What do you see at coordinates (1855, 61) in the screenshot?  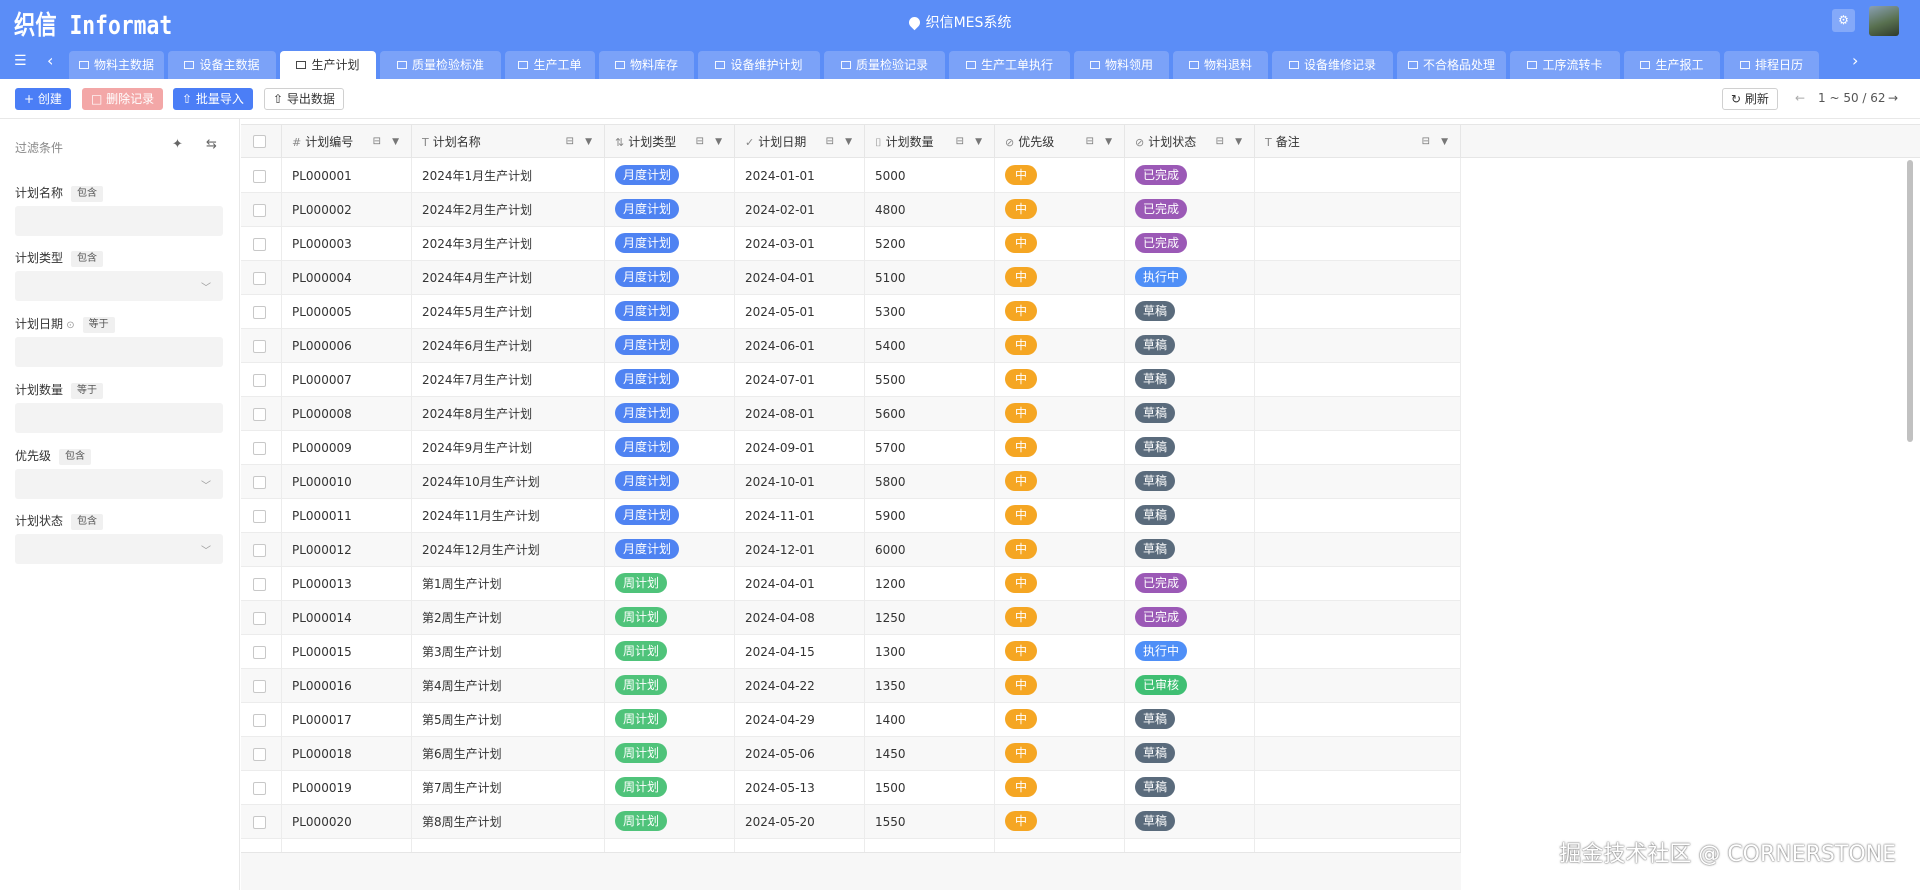 I see `tab-scroll-right-icon: ›` at bounding box center [1855, 61].